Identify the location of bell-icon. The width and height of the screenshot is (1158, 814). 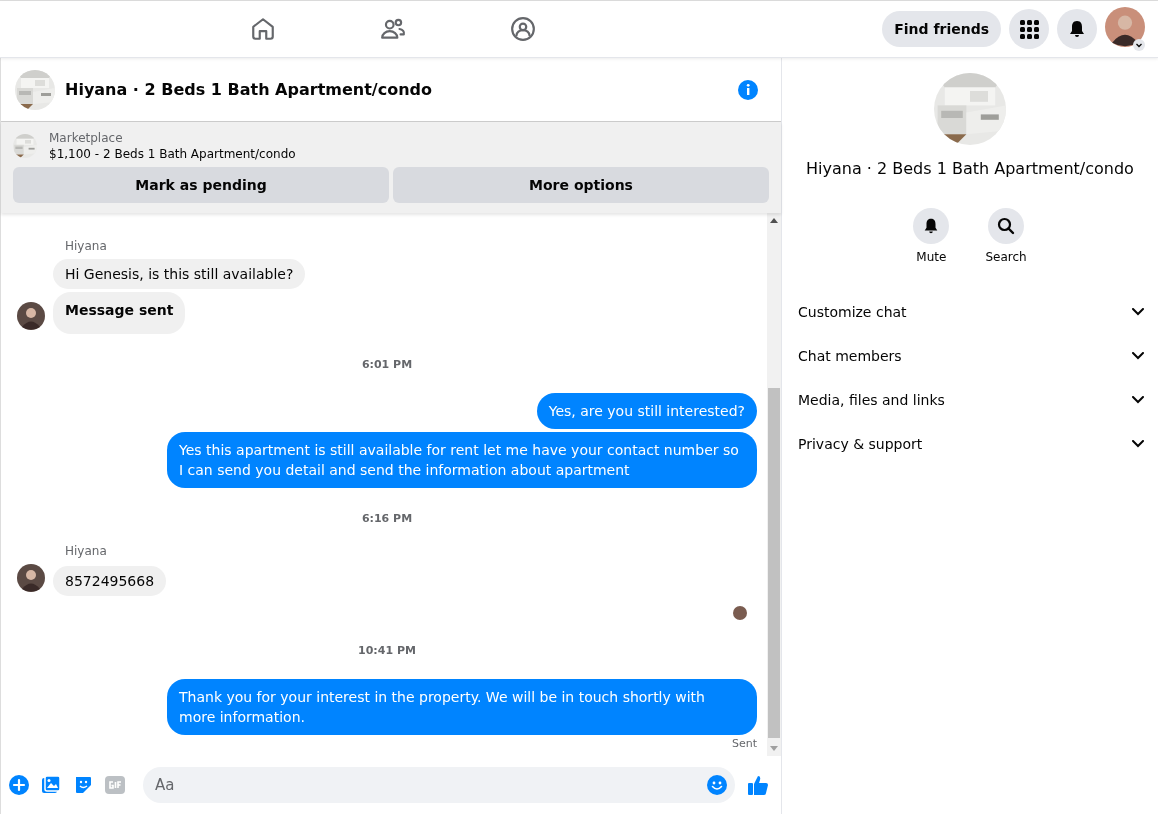
(1077, 29).